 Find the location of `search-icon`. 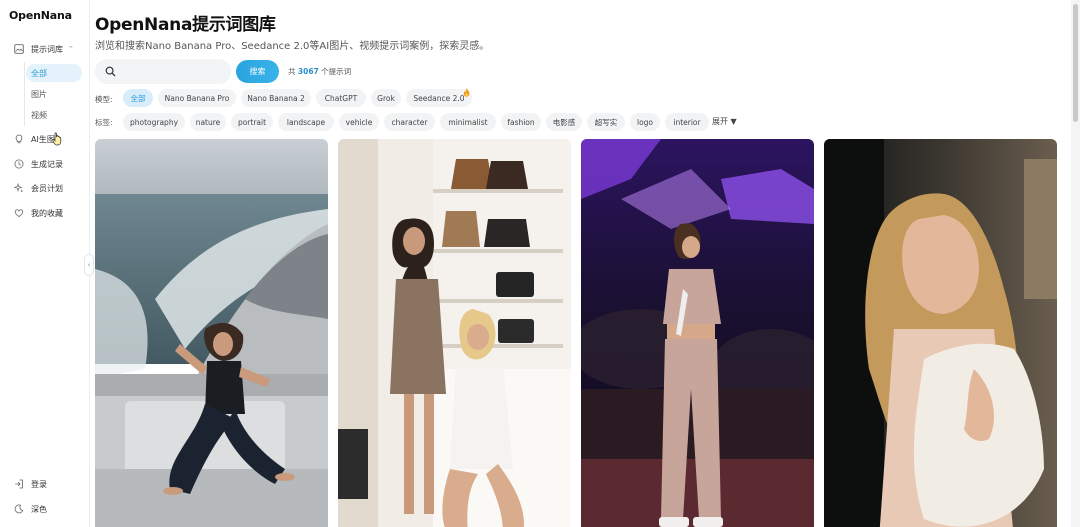

search-icon is located at coordinates (110, 71).